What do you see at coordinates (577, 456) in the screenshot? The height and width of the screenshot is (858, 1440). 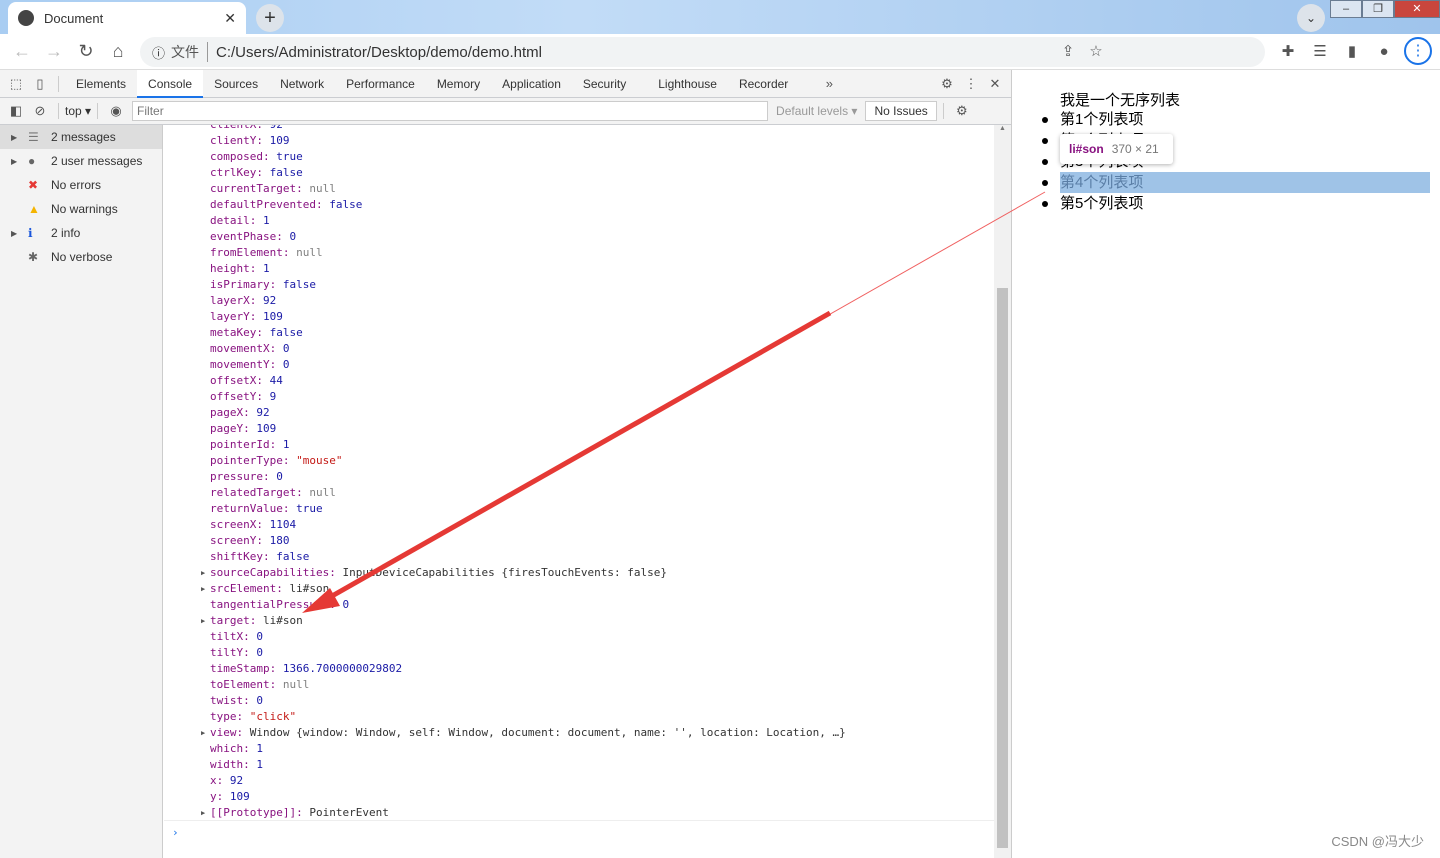 I see `arrow-shaft` at bounding box center [577, 456].